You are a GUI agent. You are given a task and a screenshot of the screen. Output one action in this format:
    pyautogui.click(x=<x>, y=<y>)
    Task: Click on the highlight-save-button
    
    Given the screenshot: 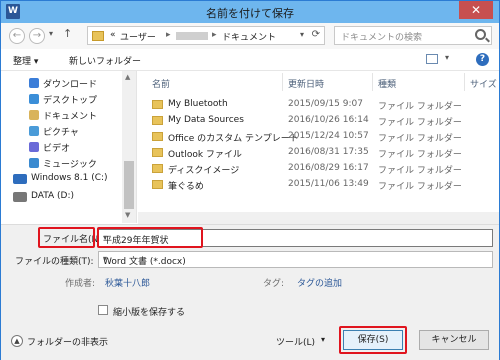 What is the action you would take?
    pyautogui.click(x=373, y=340)
    